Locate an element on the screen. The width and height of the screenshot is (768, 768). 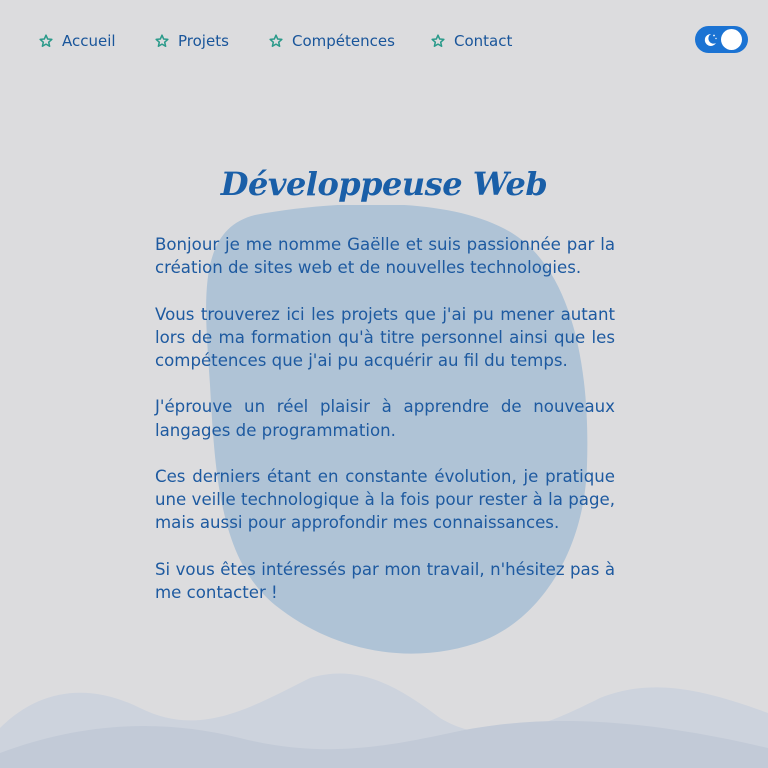
nav-label: Contact is located at coordinates (483, 41).